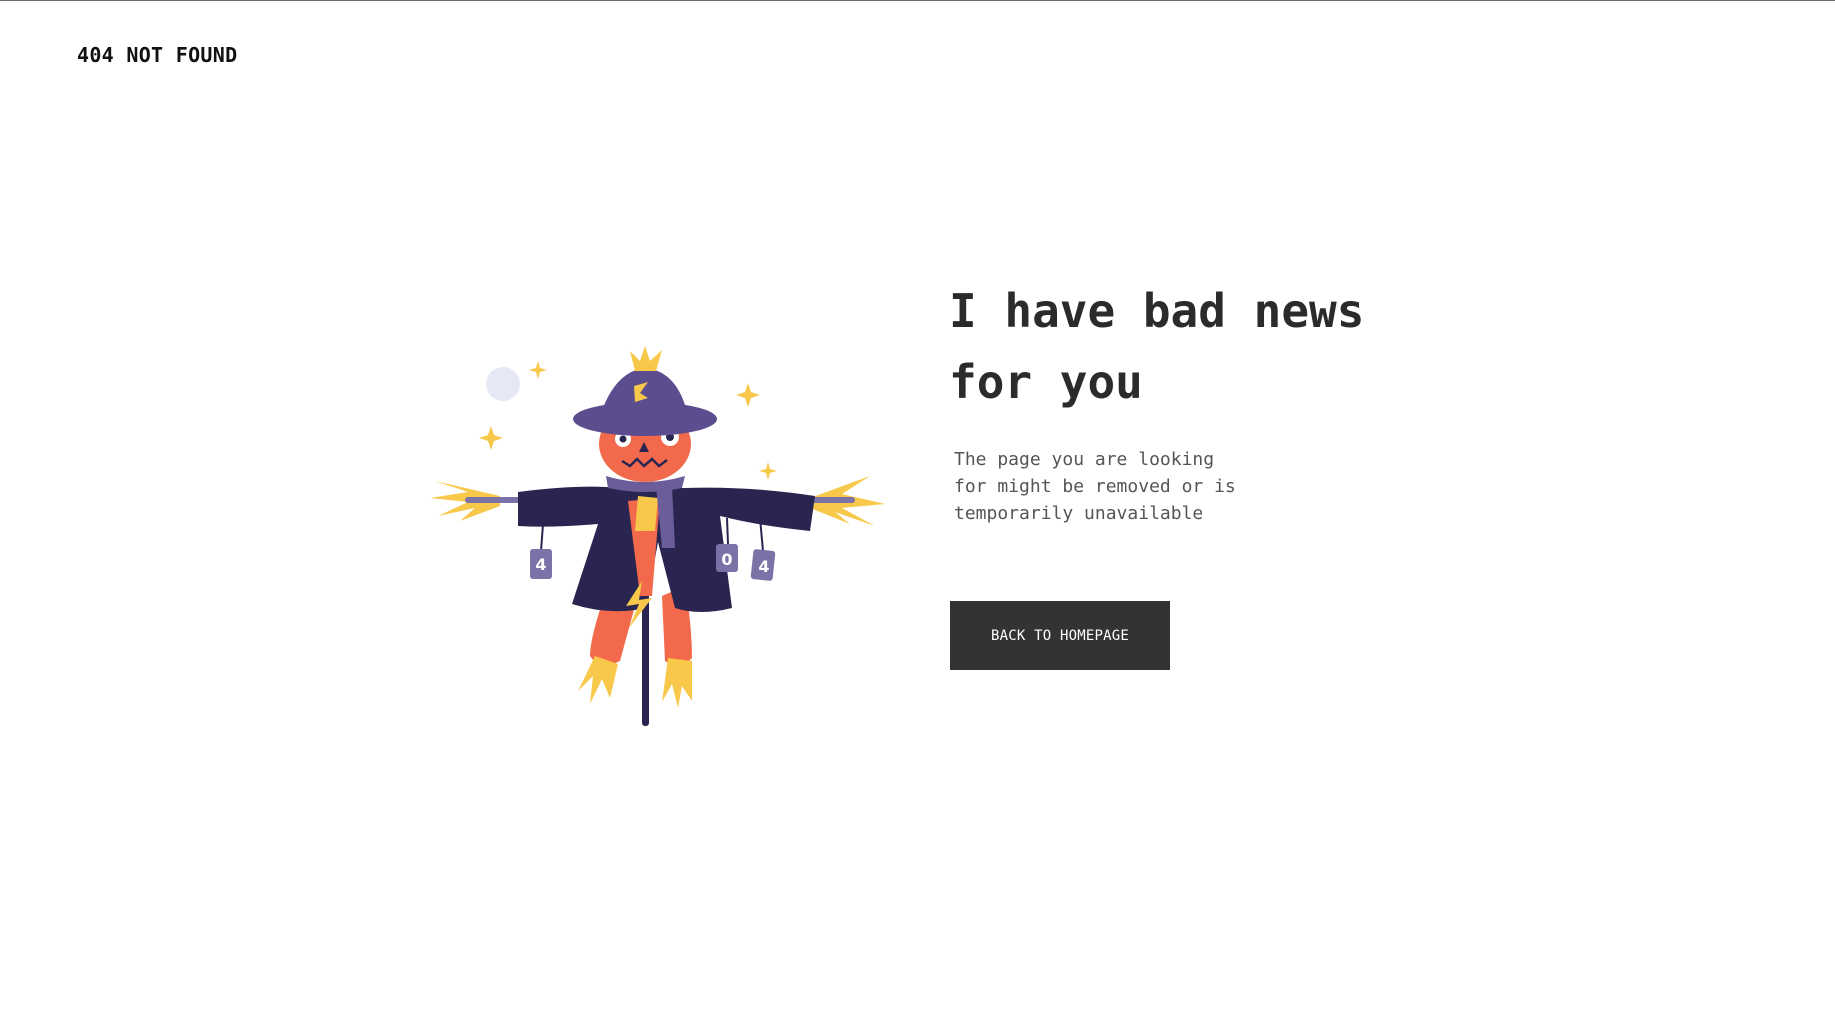 This screenshot has width=1835, height=1009. Describe the element at coordinates (157, 55) in the screenshot. I see `page-title: 404 NOT FOUND` at that location.